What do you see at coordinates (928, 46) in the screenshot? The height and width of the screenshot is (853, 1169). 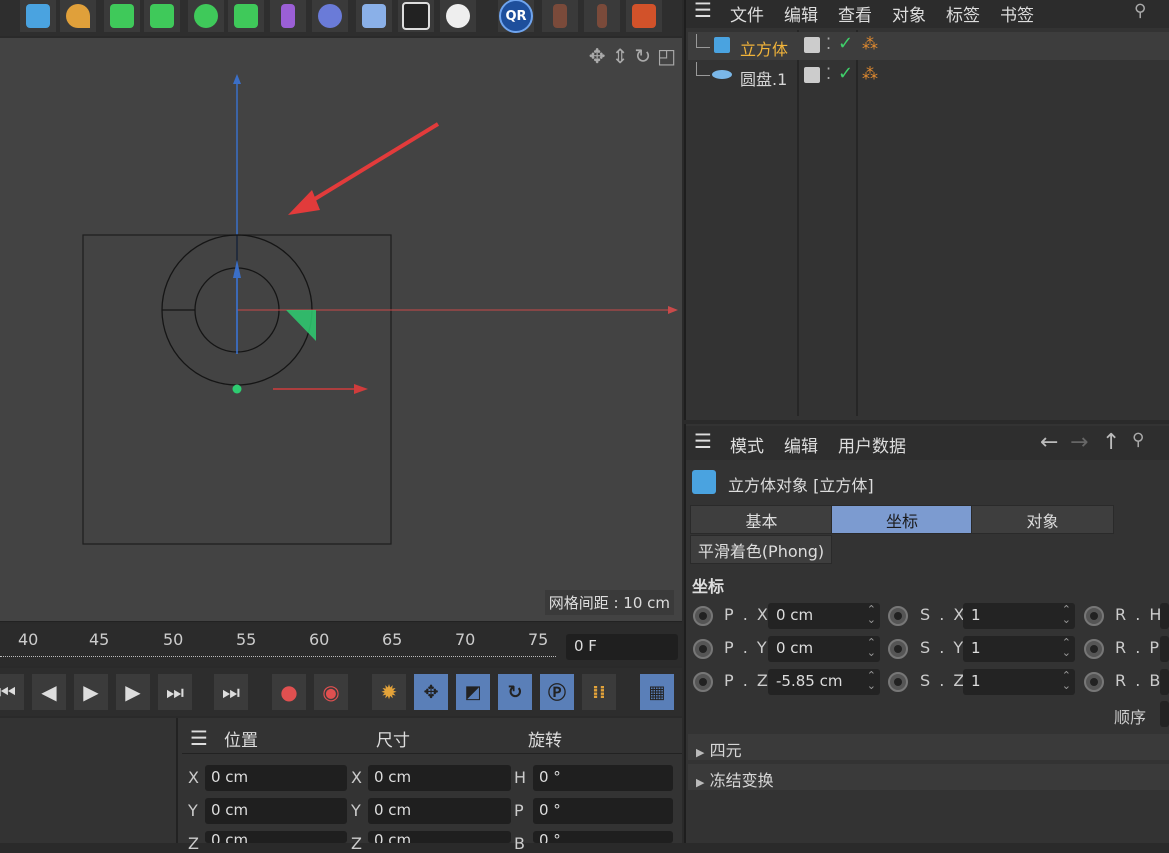 I see `object-row-cube: 立方体 ⁚ ✓ ⁂` at bounding box center [928, 46].